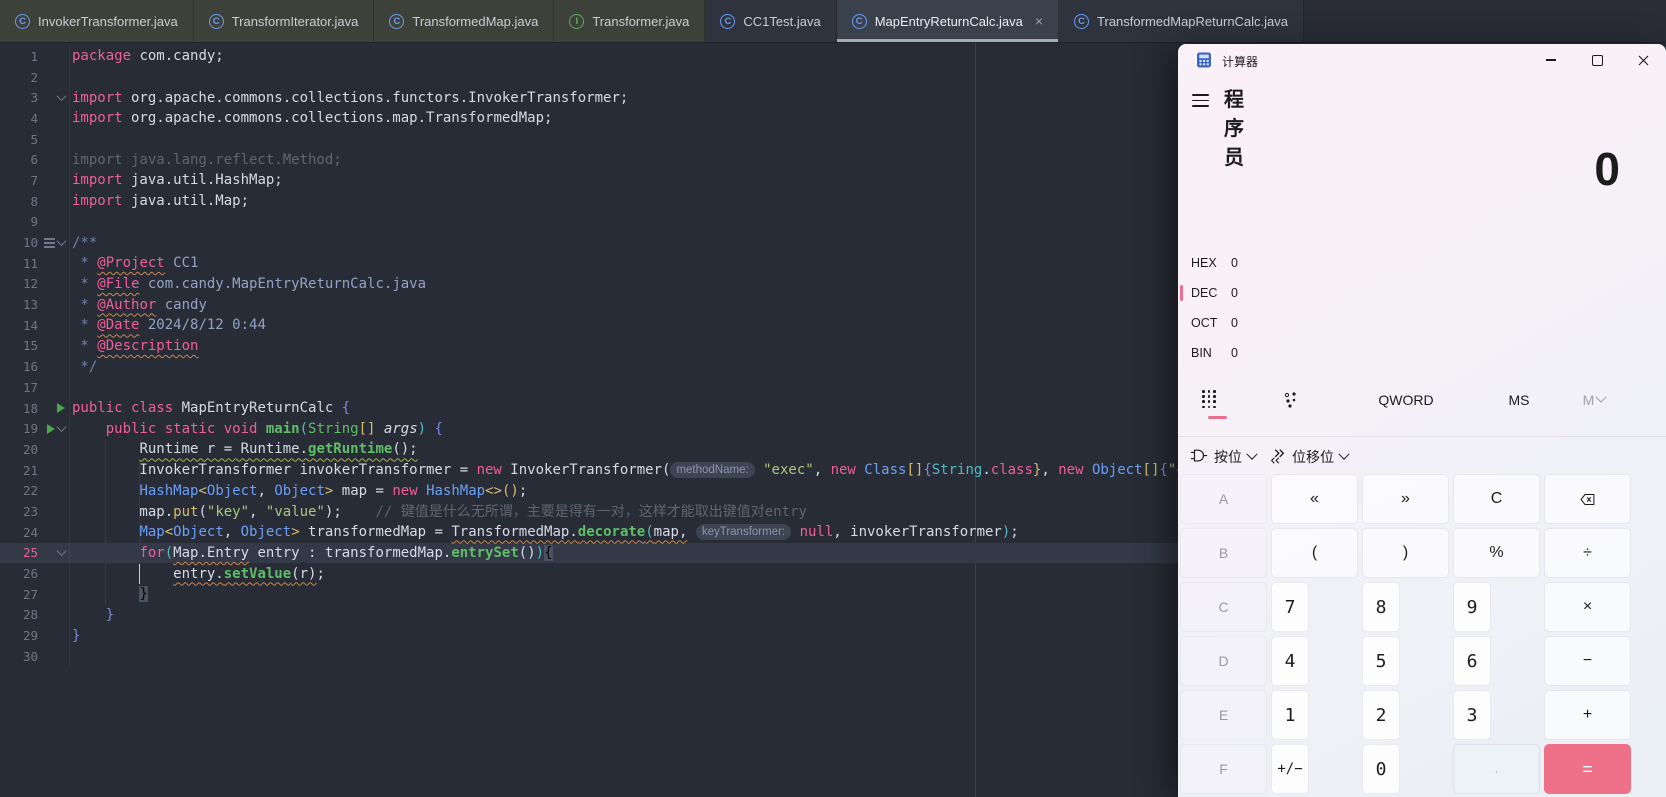 Image resolution: width=1666 pixels, height=797 pixels. Describe the element at coordinates (49, 238) in the screenshot. I see `doc-render-icon` at that location.